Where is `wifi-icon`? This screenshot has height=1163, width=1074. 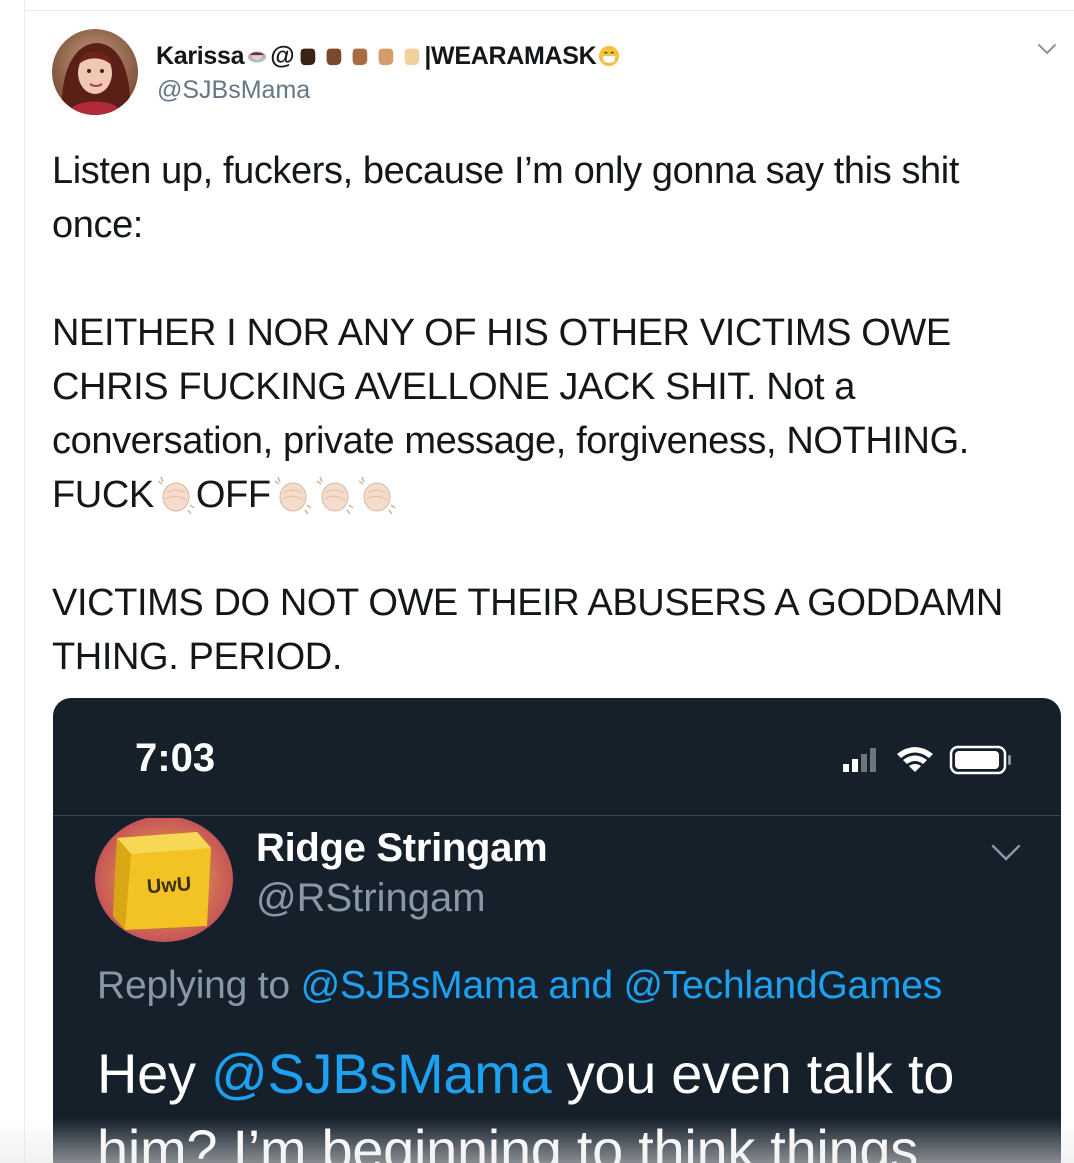 wifi-icon is located at coordinates (915, 759).